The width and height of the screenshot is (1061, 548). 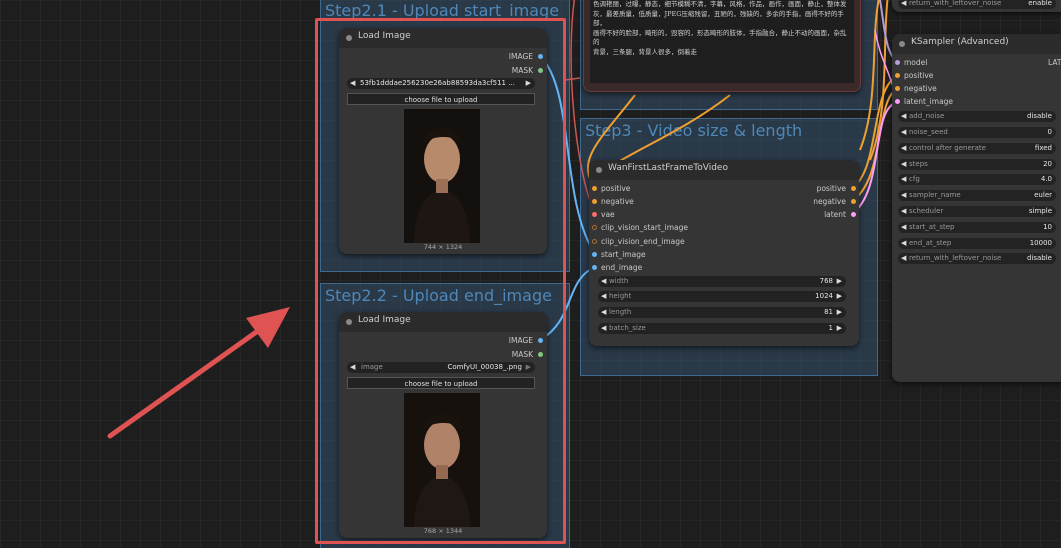 I want to click on annotation-arrow-icon, so click(x=198, y=373).